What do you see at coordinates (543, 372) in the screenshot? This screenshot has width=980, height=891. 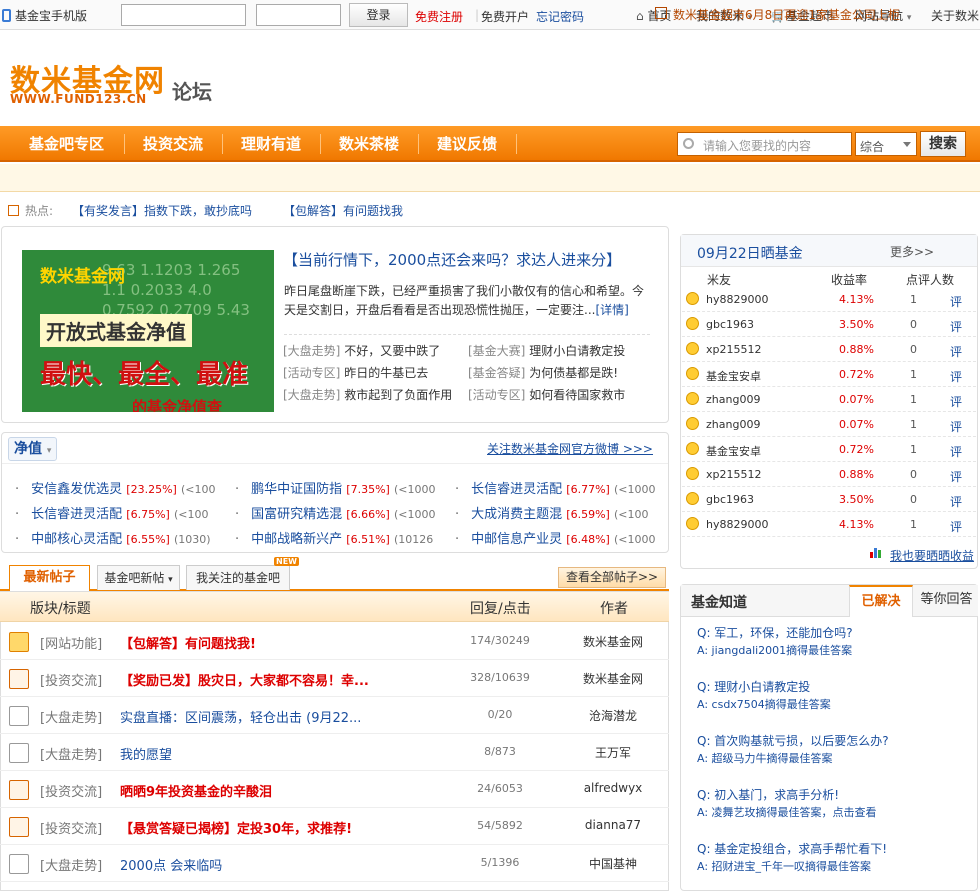 I see `featured-link: [基金答疑] 为何债基都是跌!` at bounding box center [543, 372].